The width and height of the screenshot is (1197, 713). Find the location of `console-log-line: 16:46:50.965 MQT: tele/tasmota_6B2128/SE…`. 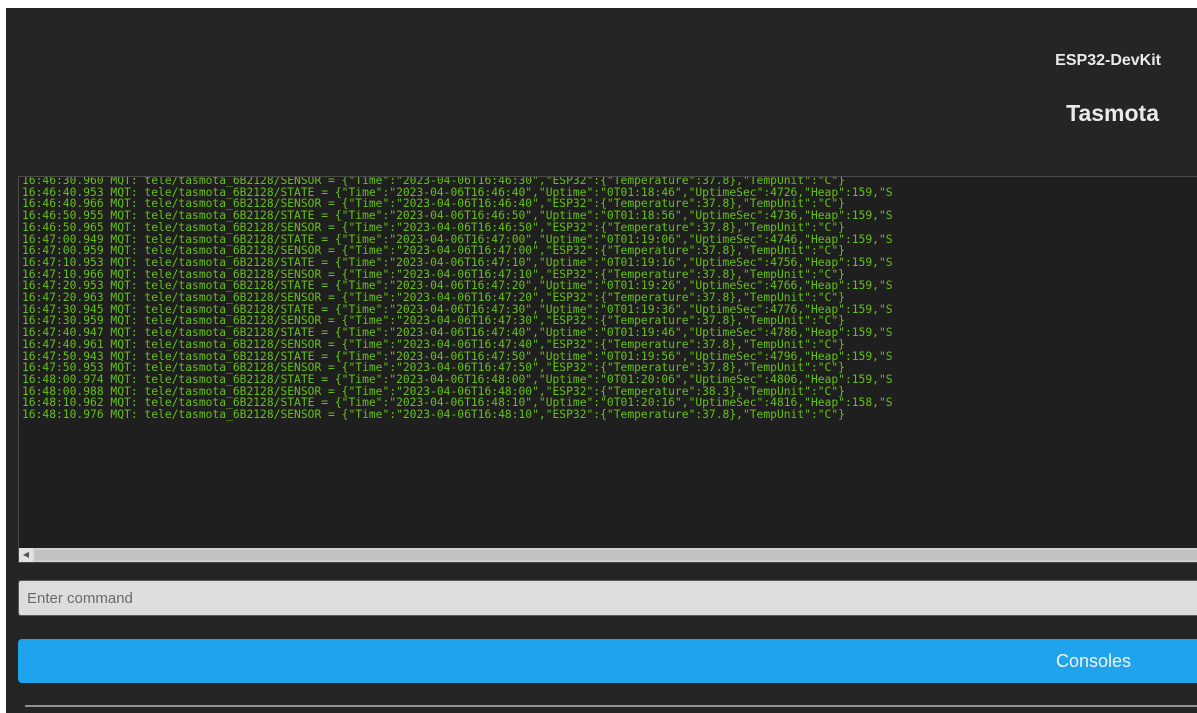

console-log-line: 16:46:50.965 MQT: tele/tasmota_6B2128/SE… is located at coordinates (433, 227).